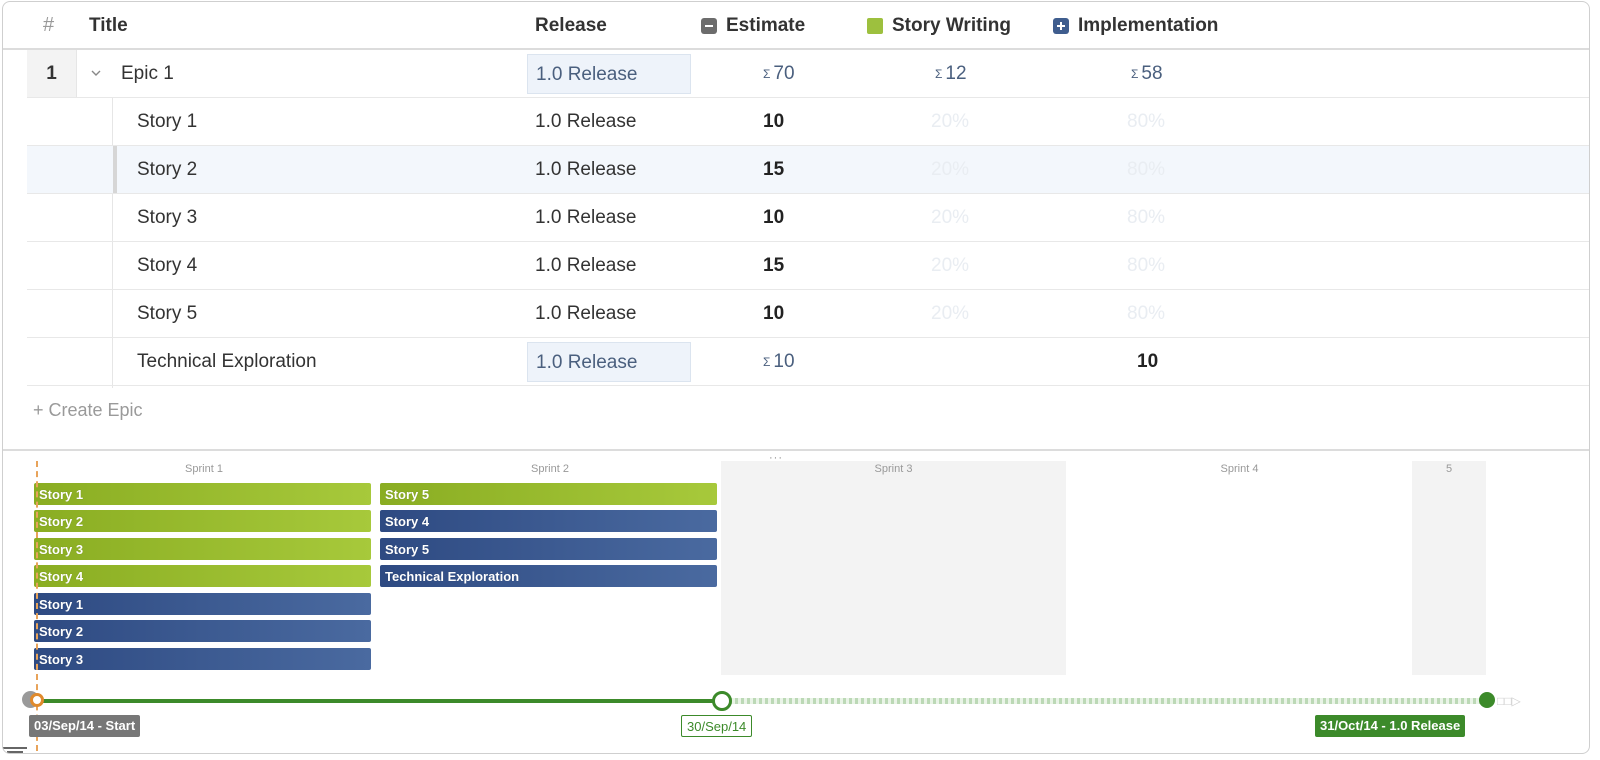 The width and height of the screenshot is (1600, 760). Describe the element at coordinates (1061, 26) in the screenshot. I see `expand-icon` at that location.